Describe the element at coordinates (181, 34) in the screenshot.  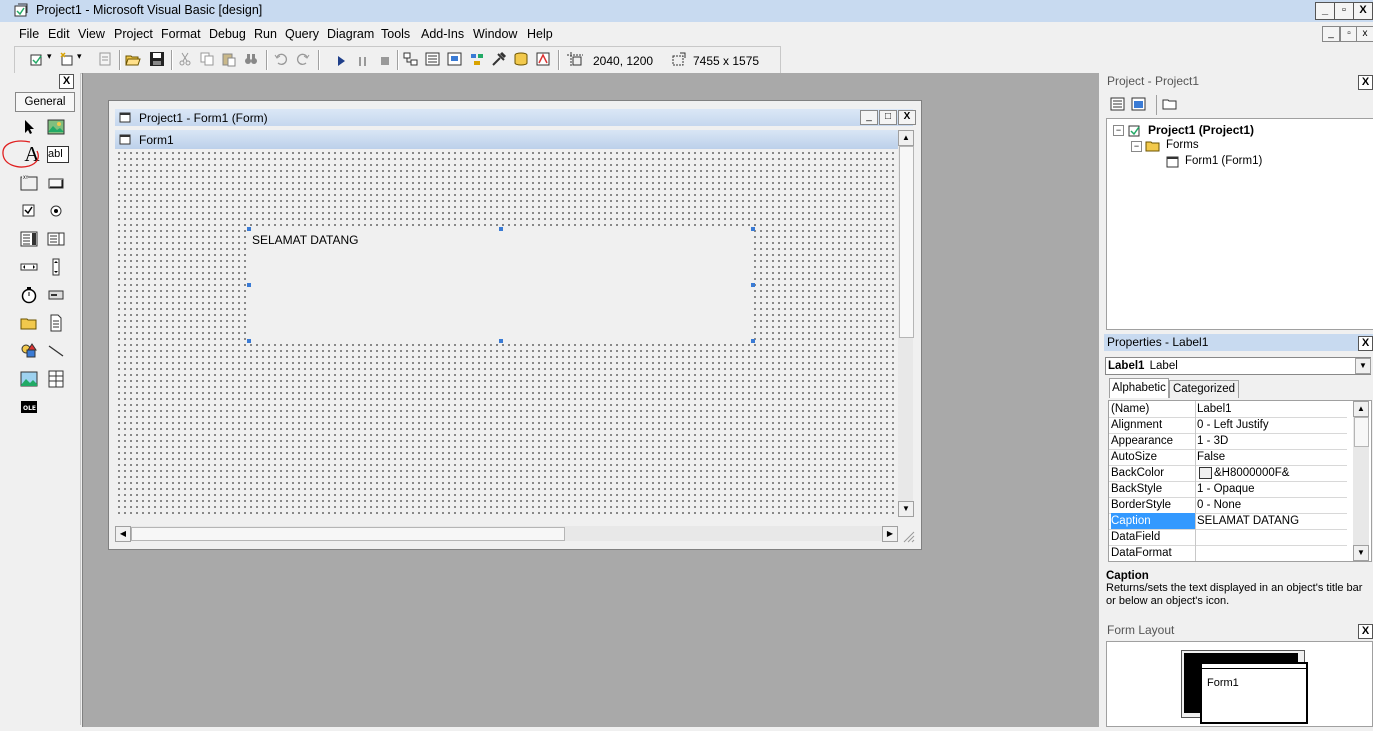
I see `menu-format: Format` at that location.